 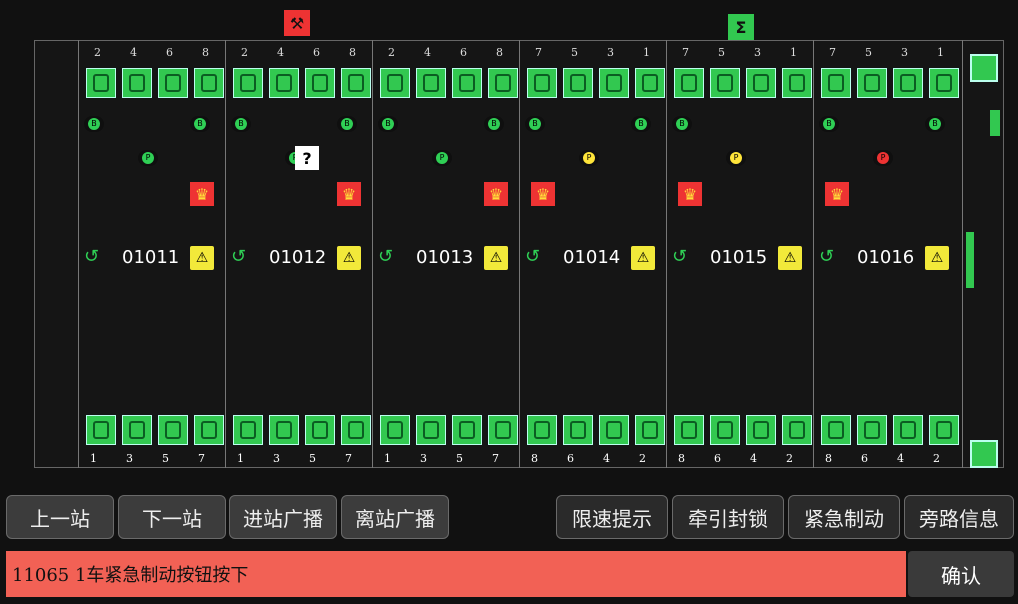 I want to click on right-scroll-bottom-icon, so click(x=984, y=454).